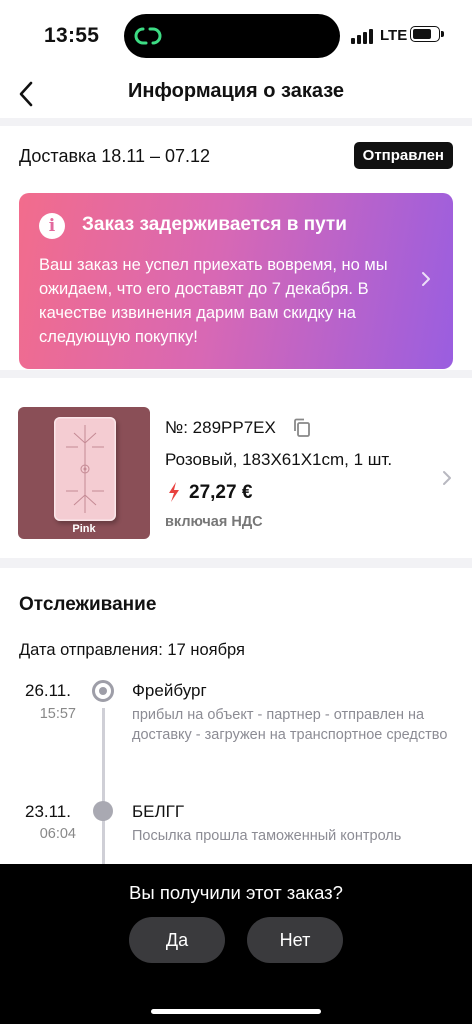  What do you see at coordinates (57, 714) in the screenshot?
I see `event-time: 15:57` at bounding box center [57, 714].